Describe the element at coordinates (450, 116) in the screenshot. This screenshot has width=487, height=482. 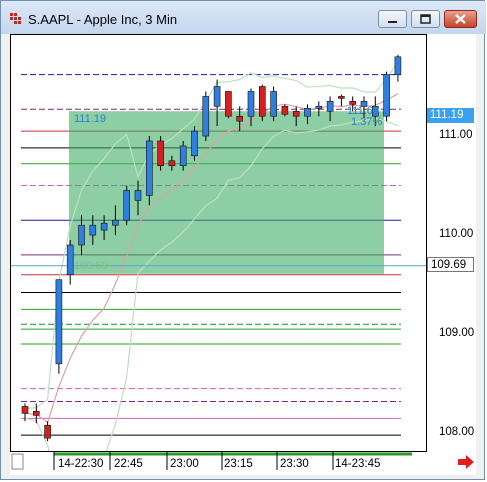
I see `current-price-tag: 111.19` at that location.